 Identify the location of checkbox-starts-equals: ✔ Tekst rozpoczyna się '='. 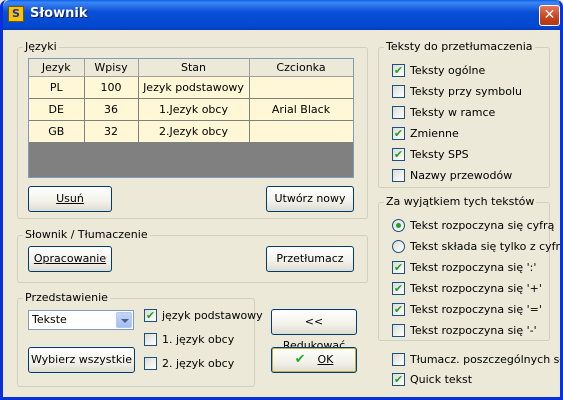
(467, 310).